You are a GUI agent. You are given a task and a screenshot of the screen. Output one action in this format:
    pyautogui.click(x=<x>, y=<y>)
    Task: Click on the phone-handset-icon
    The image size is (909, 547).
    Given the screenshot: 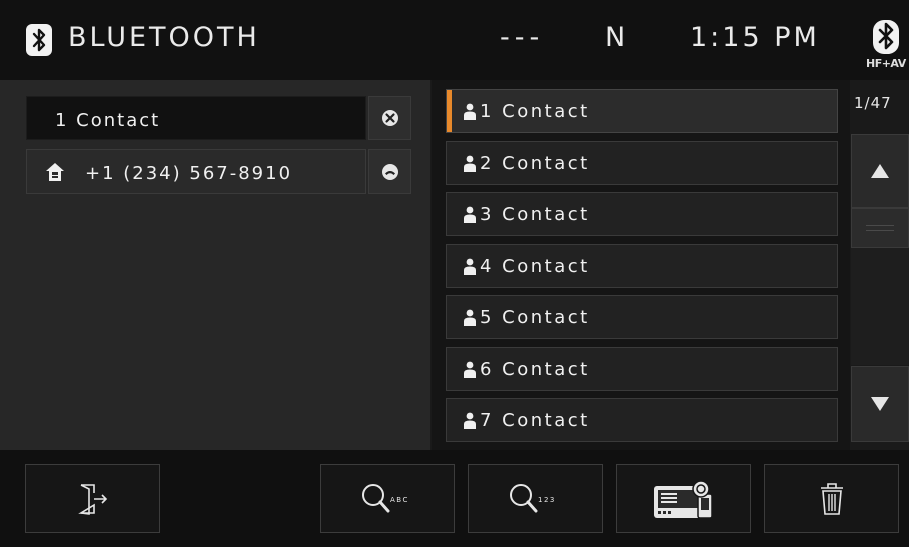 What is the action you would take?
    pyautogui.click(x=389, y=171)
    